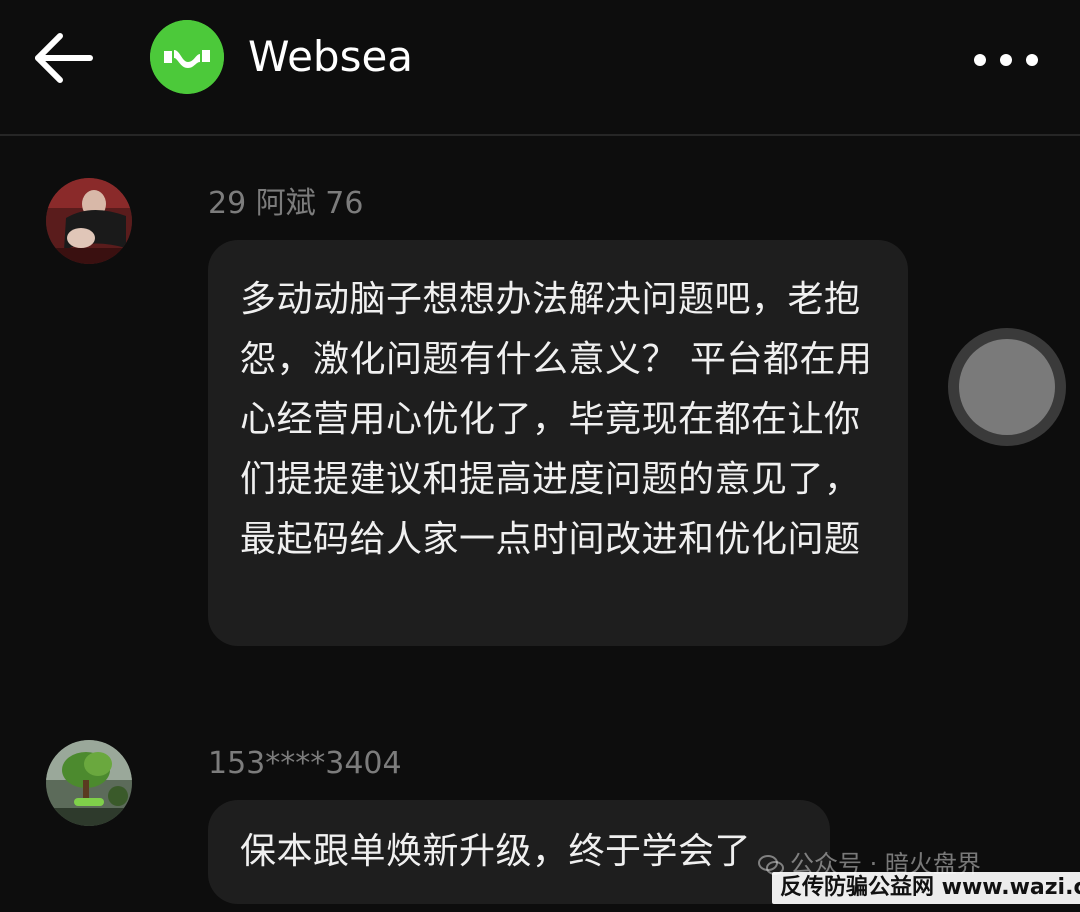 This screenshot has height=912, width=1080. I want to click on websea-logo, so click(187, 57).